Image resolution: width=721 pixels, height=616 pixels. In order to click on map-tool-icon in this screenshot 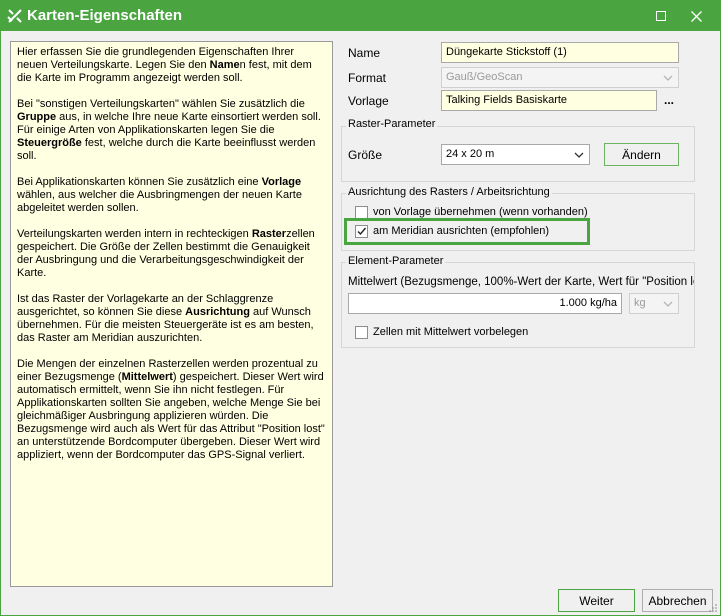, I will do `click(14, 16)`.